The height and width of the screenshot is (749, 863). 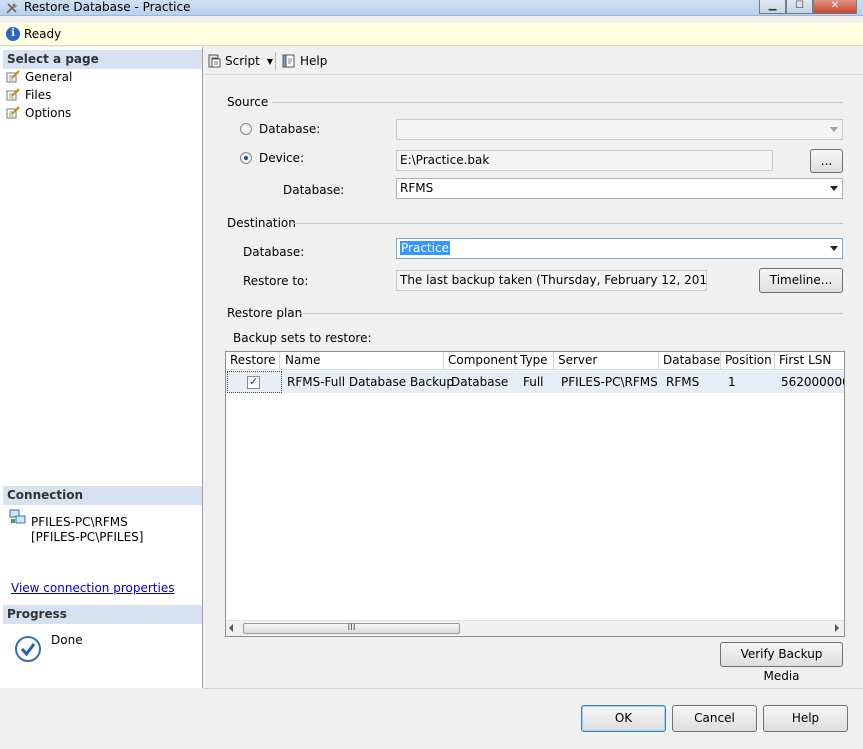 What do you see at coordinates (362, 361) in the screenshot?
I see `column-header-name: Name` at bounding box center [362, 361].